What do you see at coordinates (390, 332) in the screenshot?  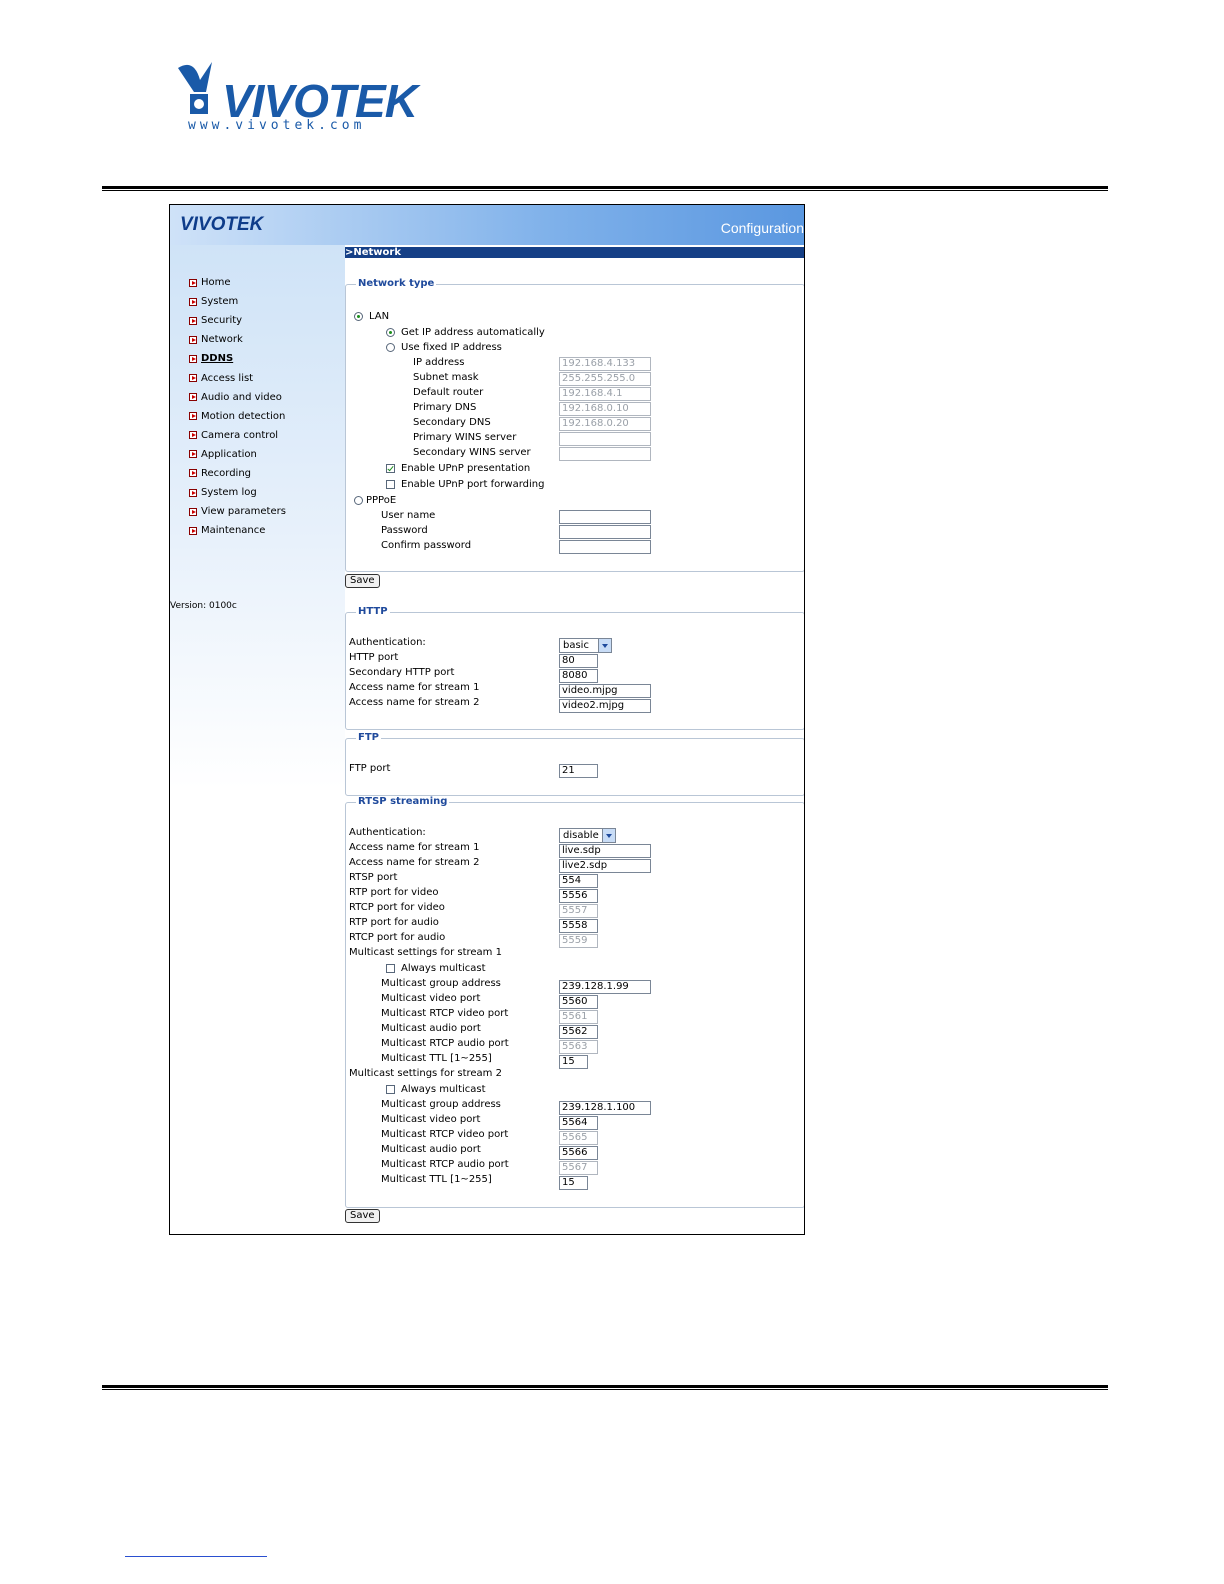 I see `auto-ip-radio` at bounding box center [390, 332].